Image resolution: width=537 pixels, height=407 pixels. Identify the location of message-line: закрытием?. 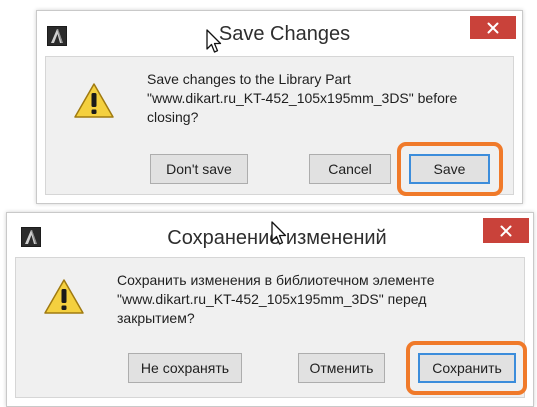
(156, 318).